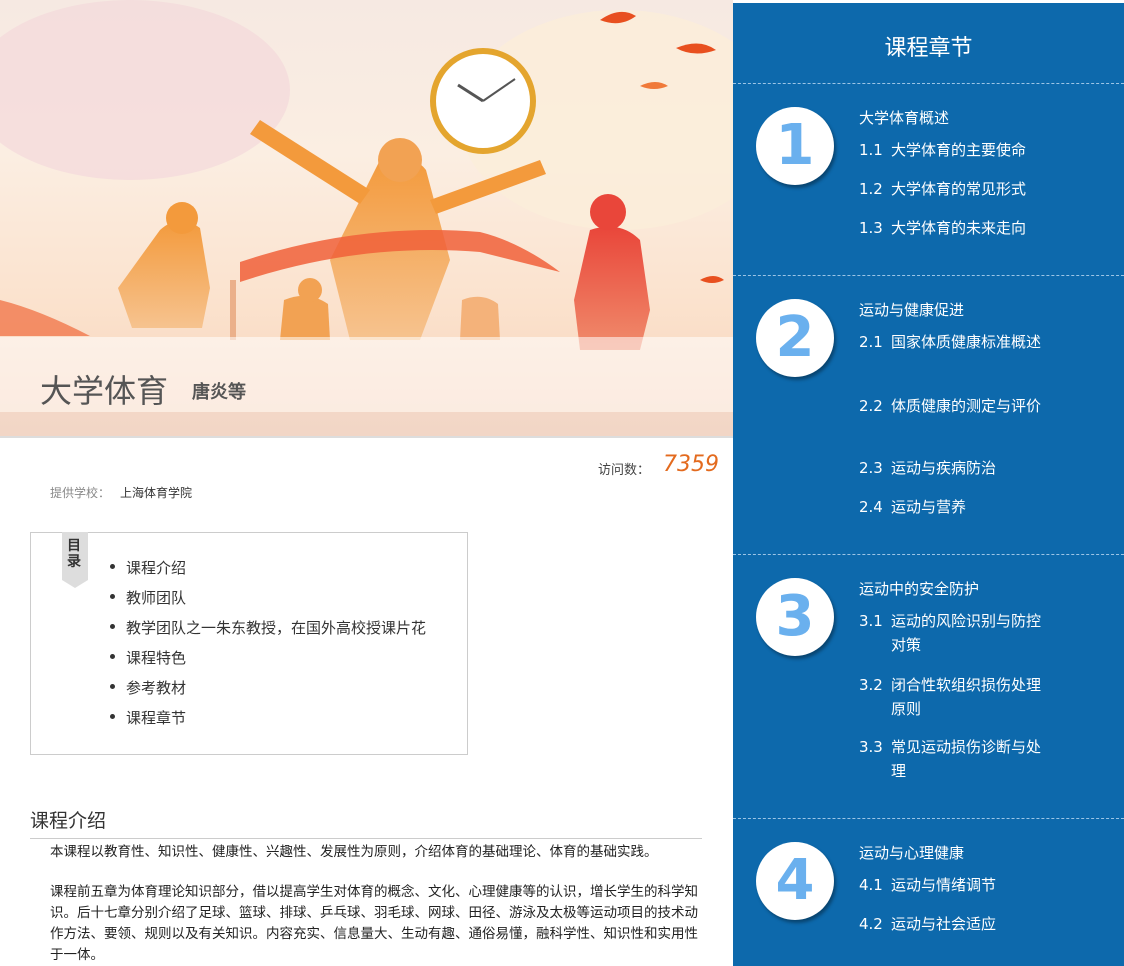  I want to click on chapter-name: 运动中的安全防护, so click(919, 588).